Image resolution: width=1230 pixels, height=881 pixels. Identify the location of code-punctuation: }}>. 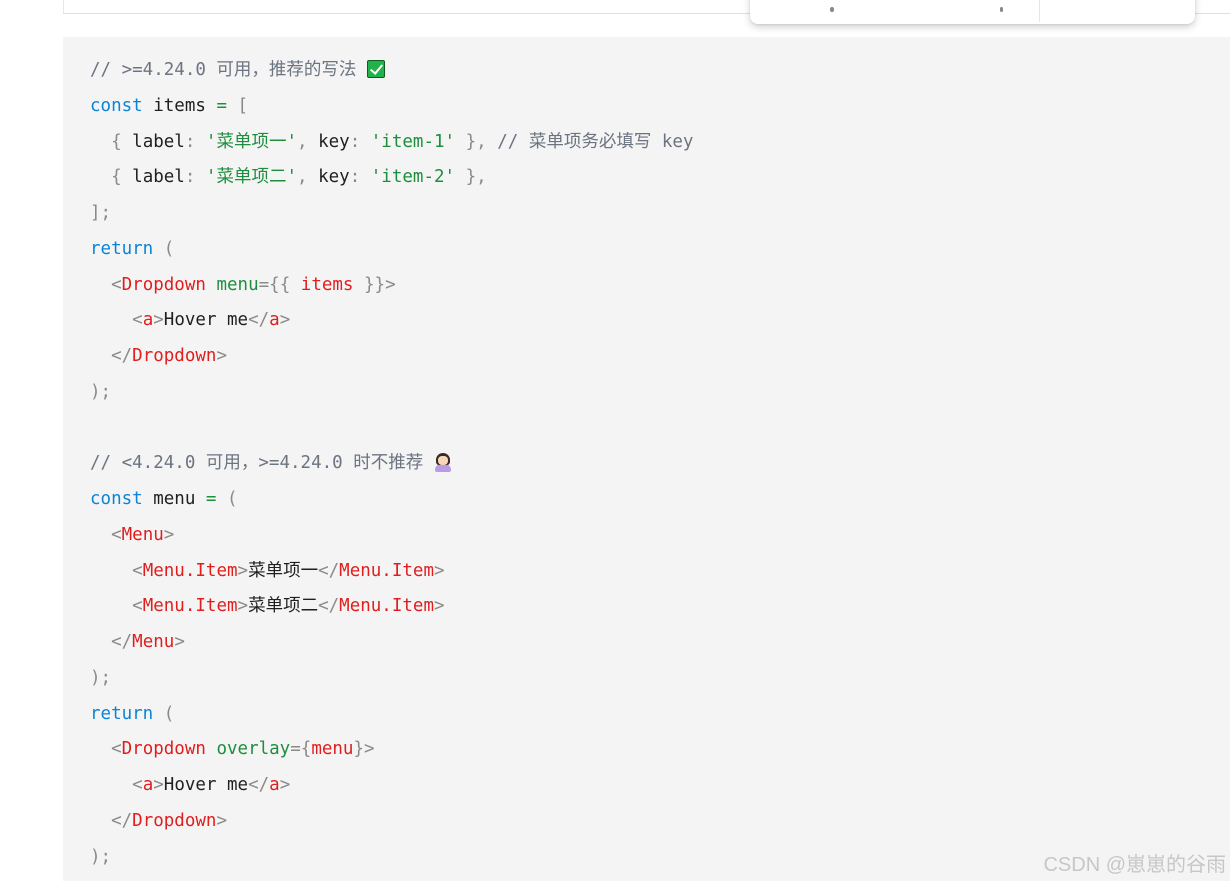
(374, 284).